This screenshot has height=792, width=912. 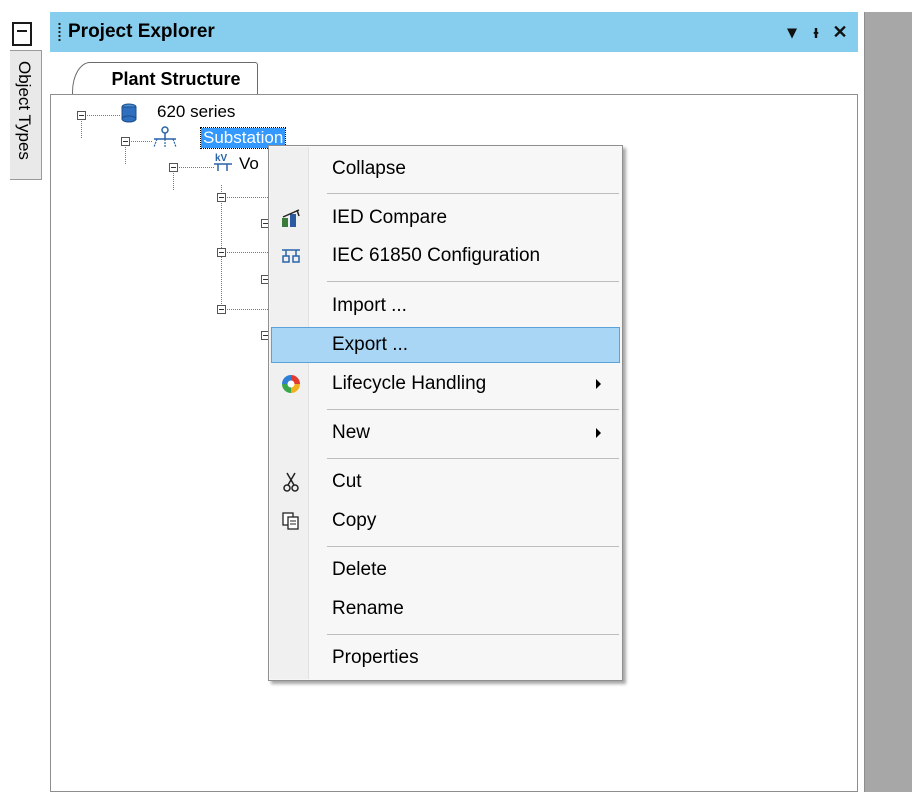 I want to click on menu-item-iec-61850-configuration: IEC 61850 Configuration, so click(x=445, y=256).